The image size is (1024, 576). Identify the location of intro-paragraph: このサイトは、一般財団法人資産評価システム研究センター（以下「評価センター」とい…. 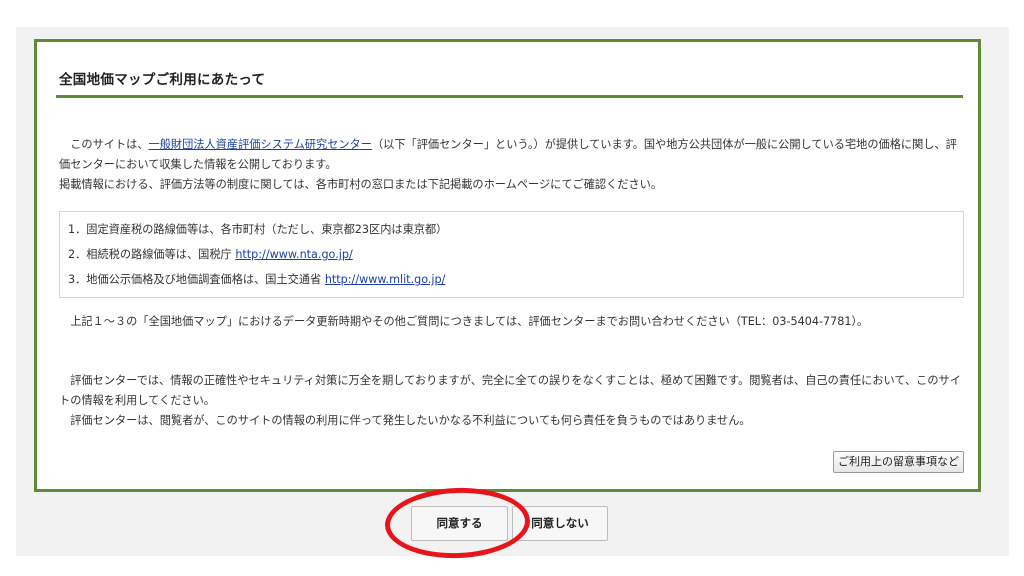
(511, 165).